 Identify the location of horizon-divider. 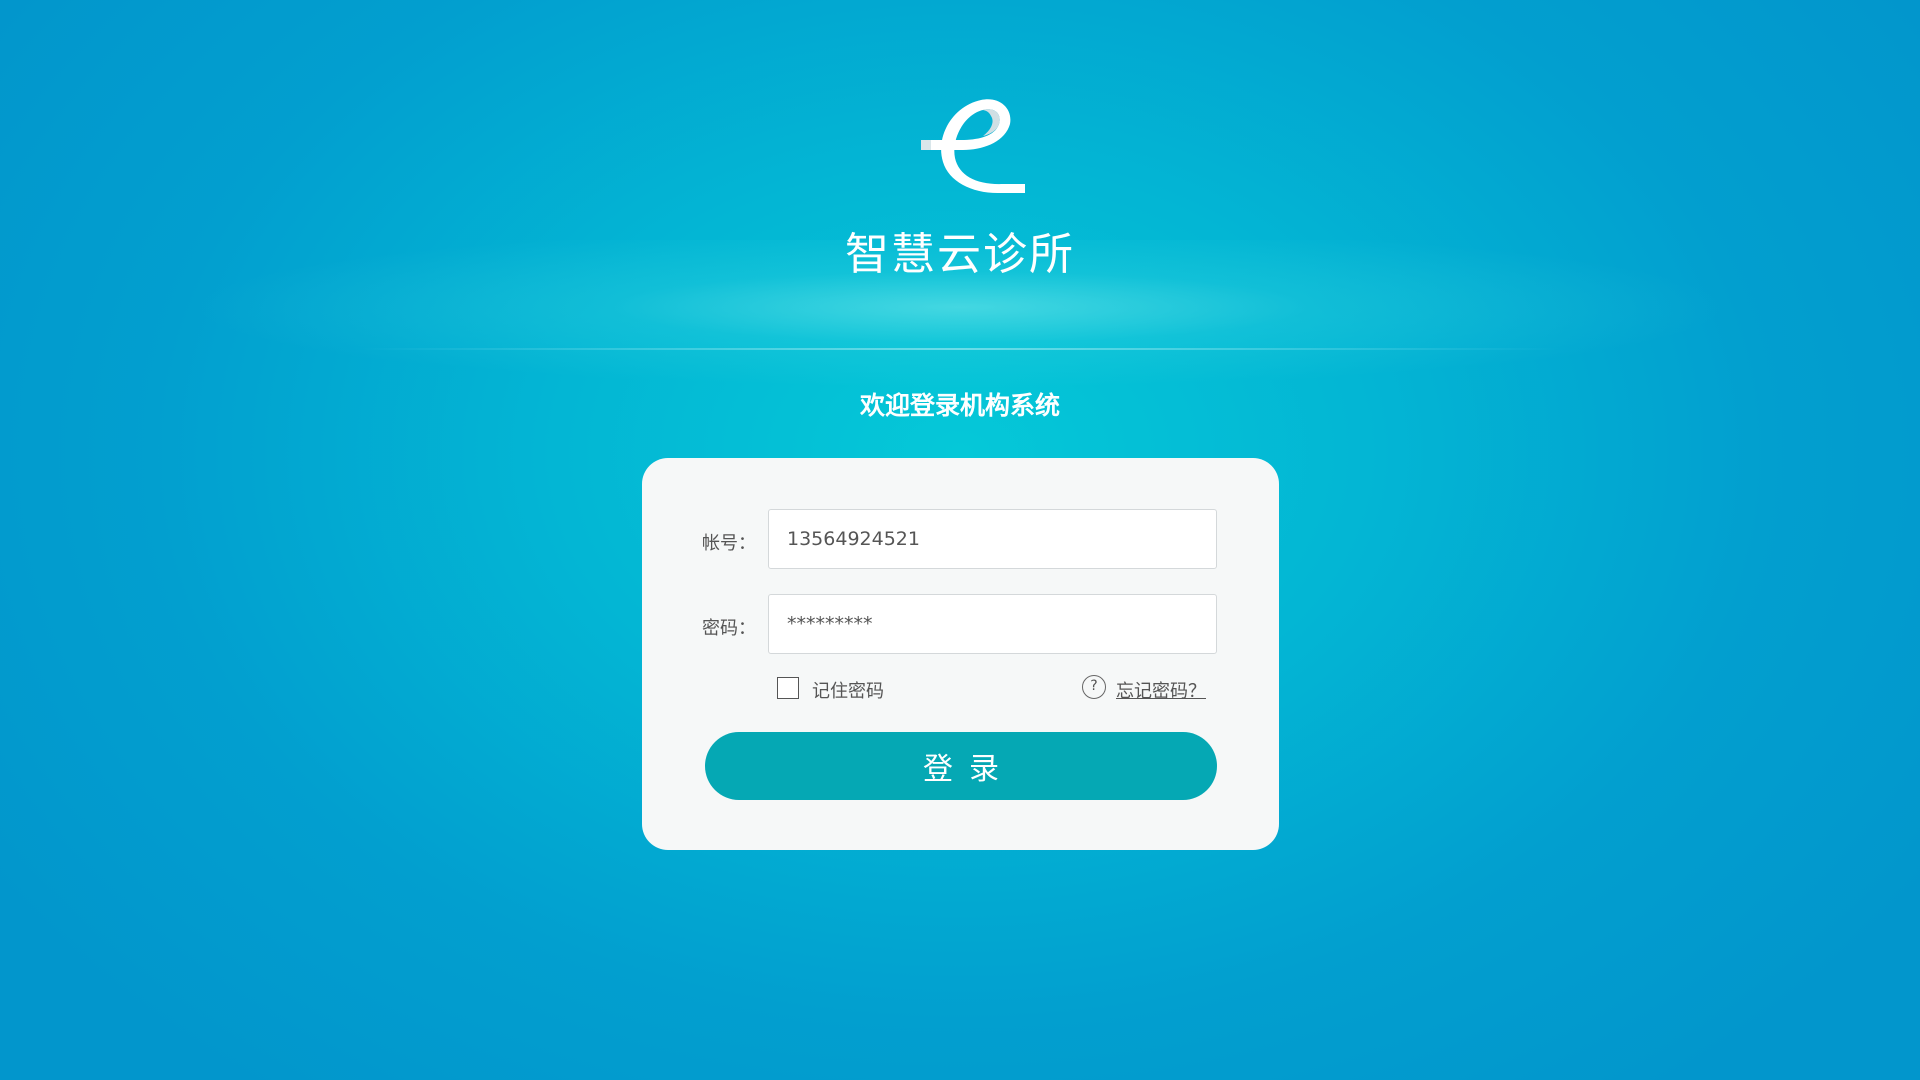
(960, 349).